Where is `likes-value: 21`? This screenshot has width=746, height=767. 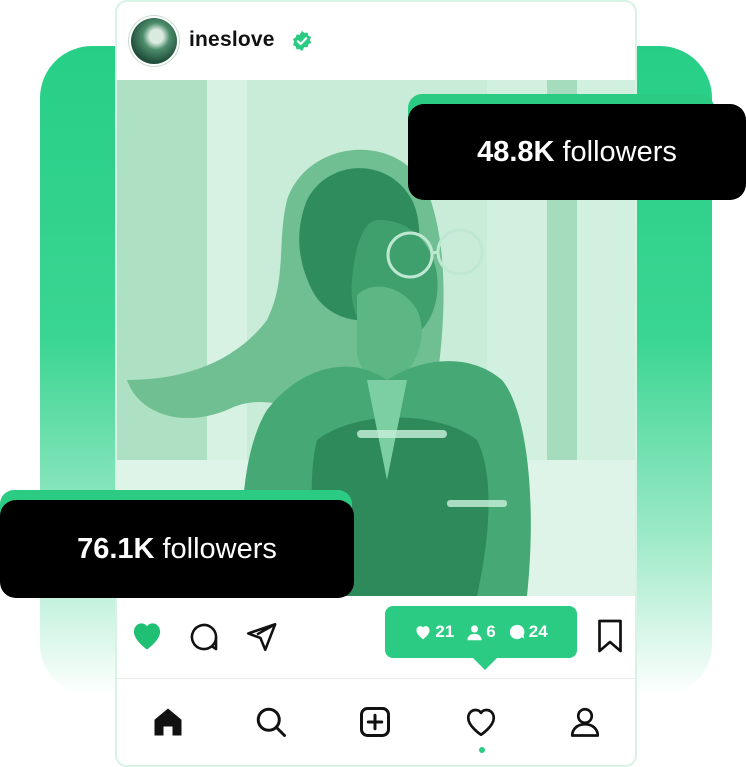
likes-value: 21 is located at coordinates (445, 631).